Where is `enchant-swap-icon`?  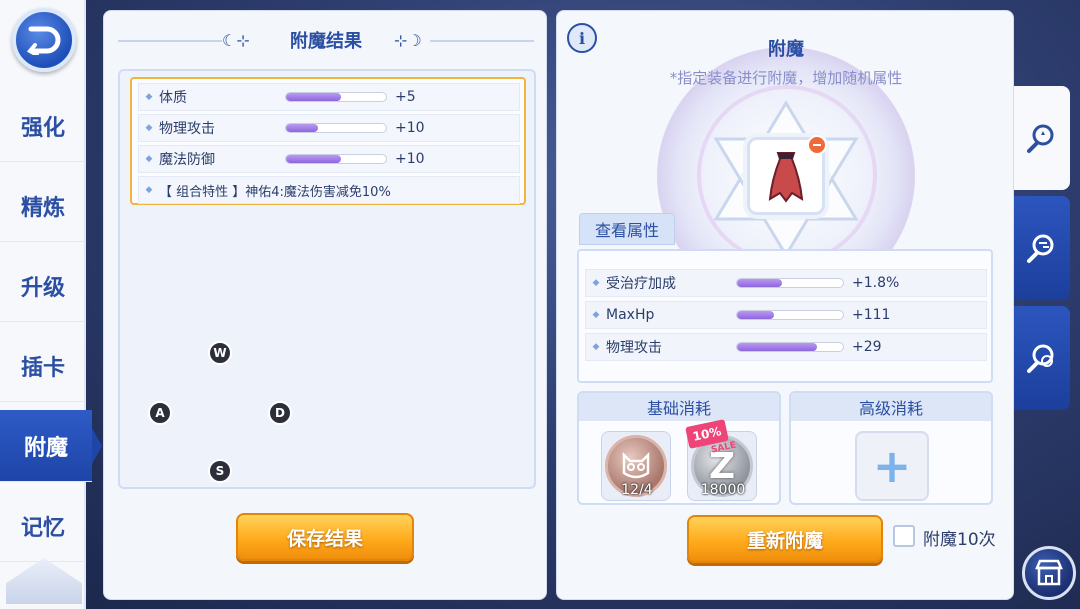
enchant-swap-icon is located at coordinates (1040, 248).